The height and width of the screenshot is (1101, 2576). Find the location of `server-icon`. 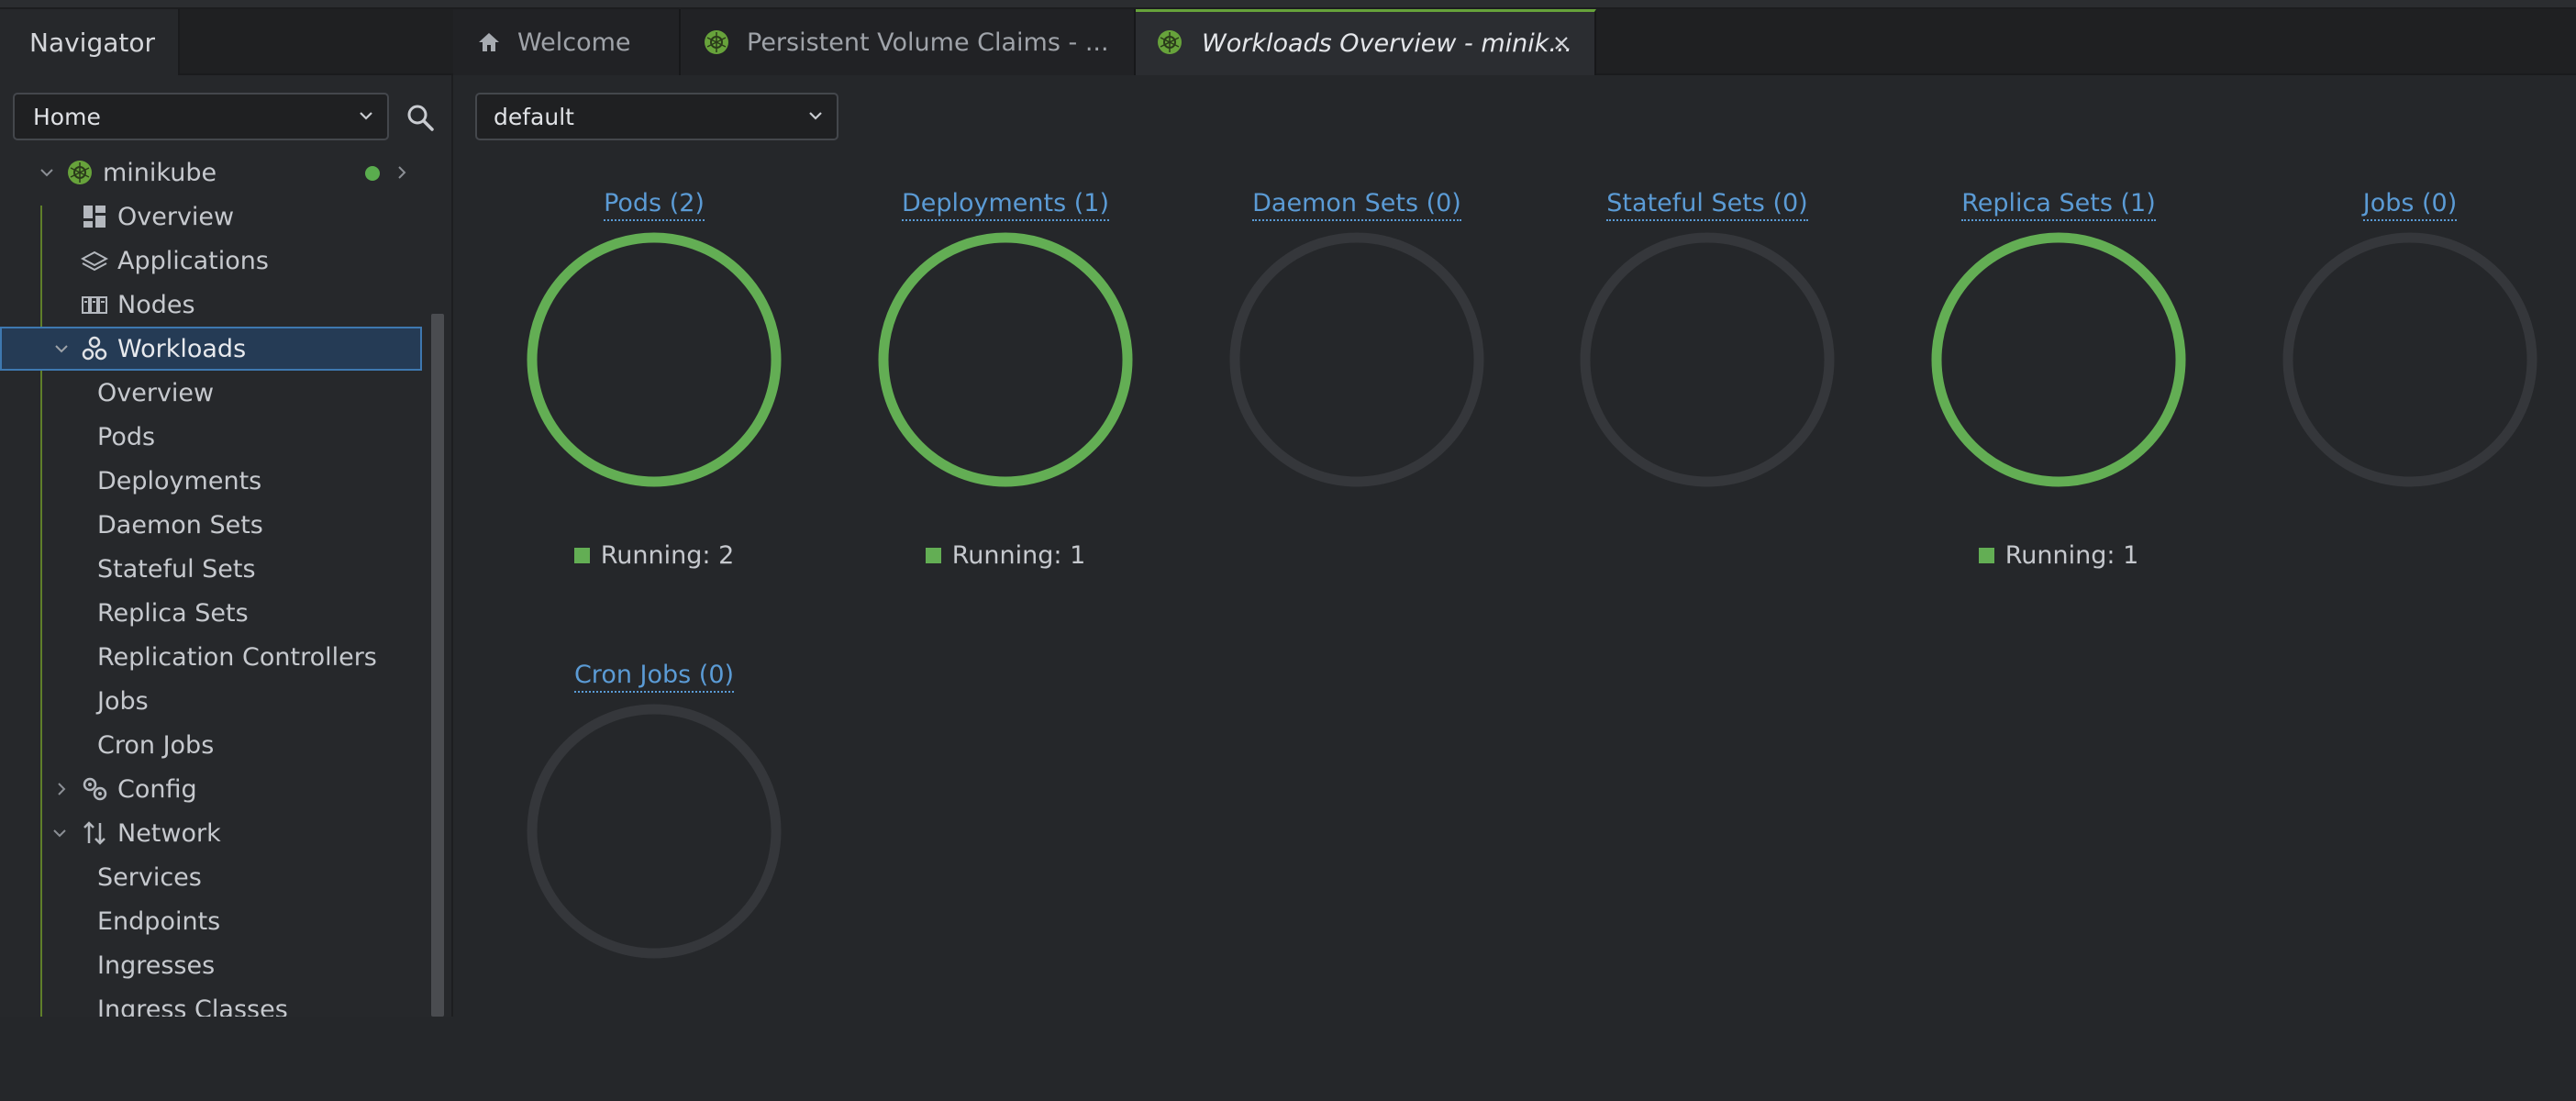

server-icon is located at coordinates (94, 305).